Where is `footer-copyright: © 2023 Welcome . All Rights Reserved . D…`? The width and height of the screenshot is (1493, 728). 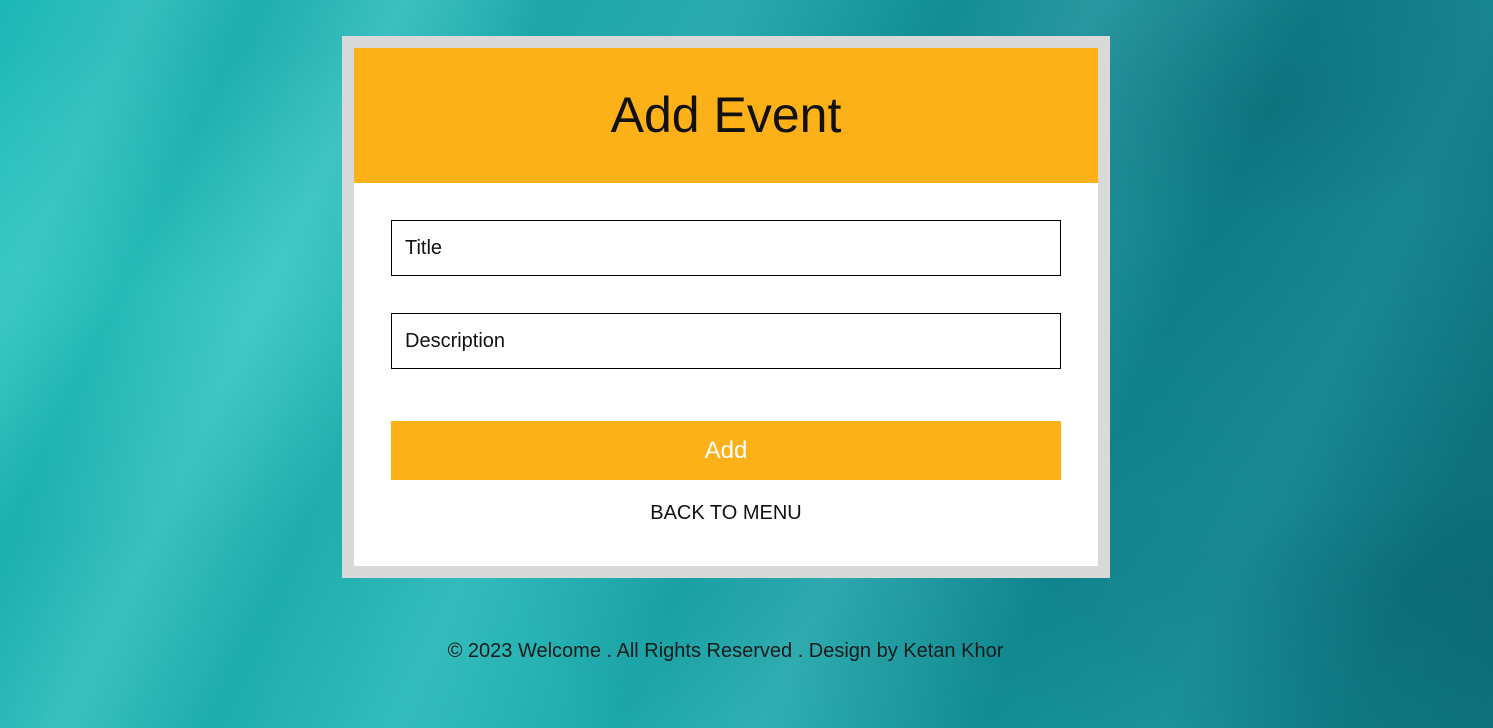
footer-copyright: © 2023 Welcome . All Rights Reserved . D… is located at coordinates (725, 651).